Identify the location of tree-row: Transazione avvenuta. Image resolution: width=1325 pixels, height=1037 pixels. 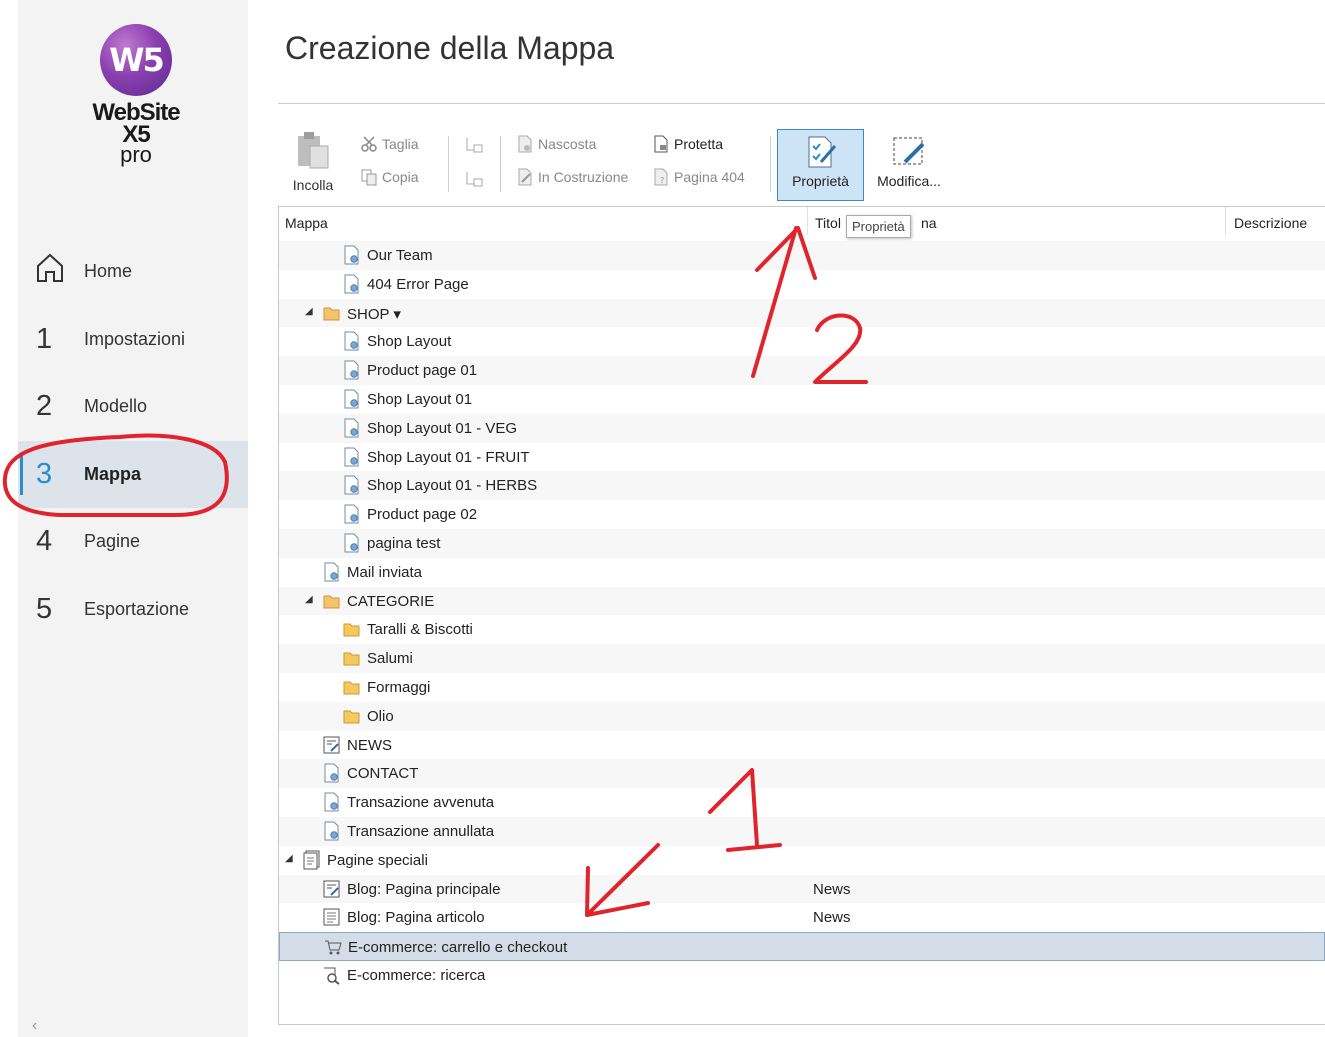
(802, 802).